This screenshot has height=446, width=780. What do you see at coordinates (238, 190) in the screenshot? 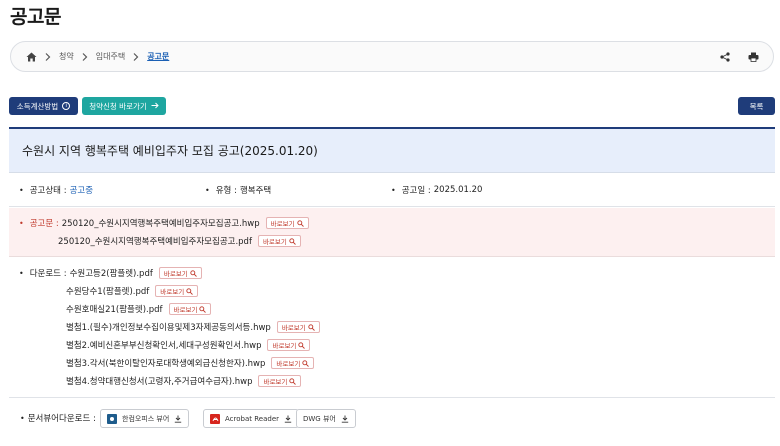
I see `type-cell: • 유형 : 행복주택` at bounding box center [238, 190].